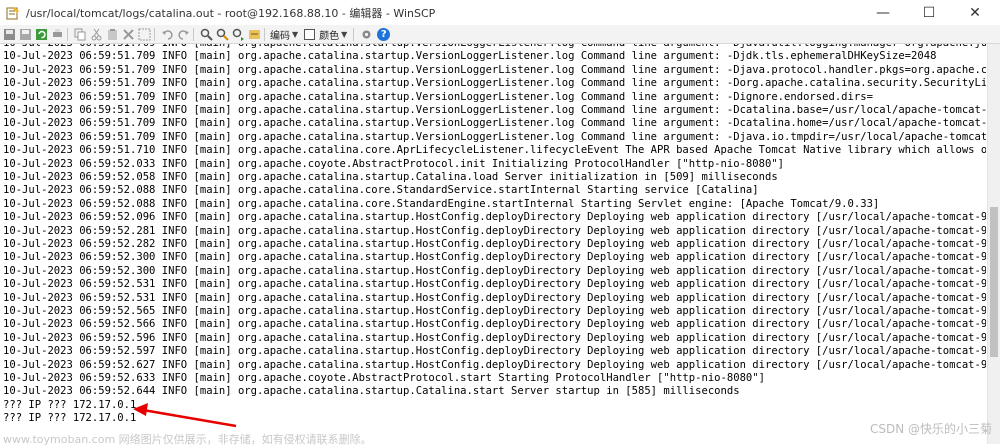 Image resolution: width=1000 pixels, height=447 pixels. Describe the element at coordinates (183, 34) in the screenshot. I see `redo-icon` at that location.